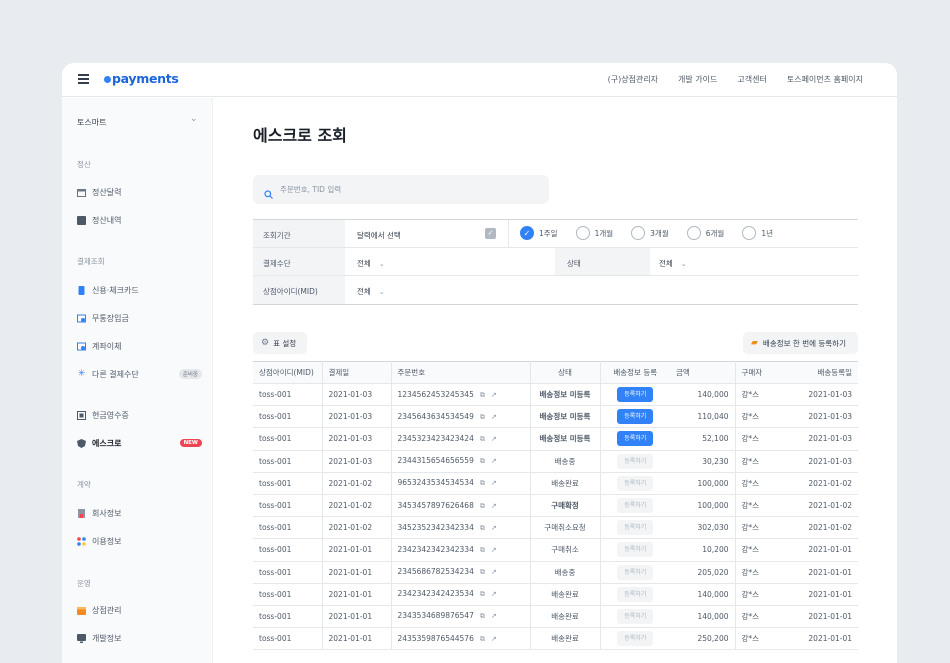  I want to click on cell-amount: 302,030, so click(702, 528).